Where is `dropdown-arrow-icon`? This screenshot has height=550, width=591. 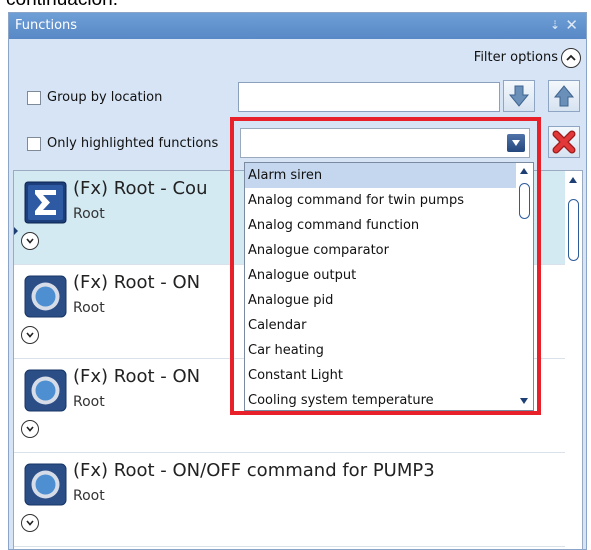 dropdown-arrow-icon is located at coordinates (516, 143).